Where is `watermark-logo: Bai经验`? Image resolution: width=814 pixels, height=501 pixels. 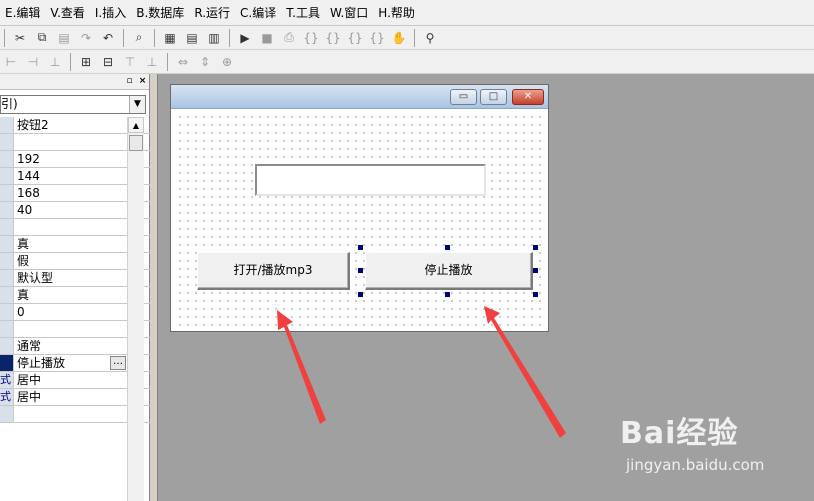
watermark-logo: Bai经验 is located at coordinates (679, 433).